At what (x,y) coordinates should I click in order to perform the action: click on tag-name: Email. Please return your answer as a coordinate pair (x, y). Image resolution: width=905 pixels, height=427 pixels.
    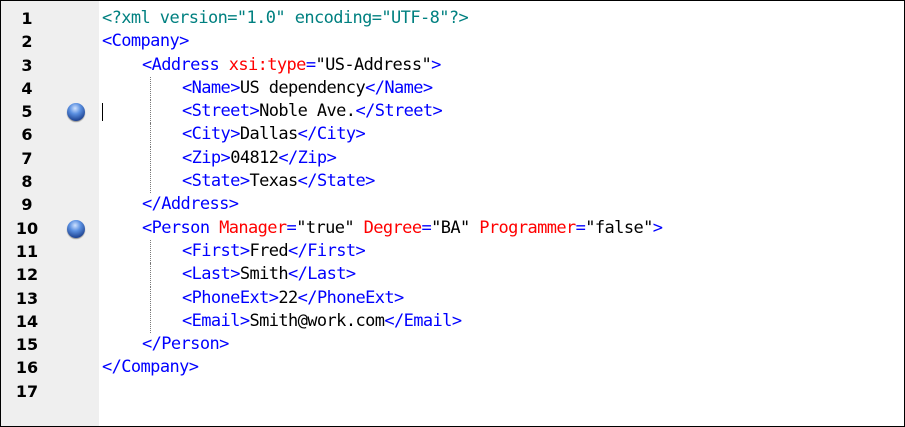
    Looking at the image, I should click on (428, 320).